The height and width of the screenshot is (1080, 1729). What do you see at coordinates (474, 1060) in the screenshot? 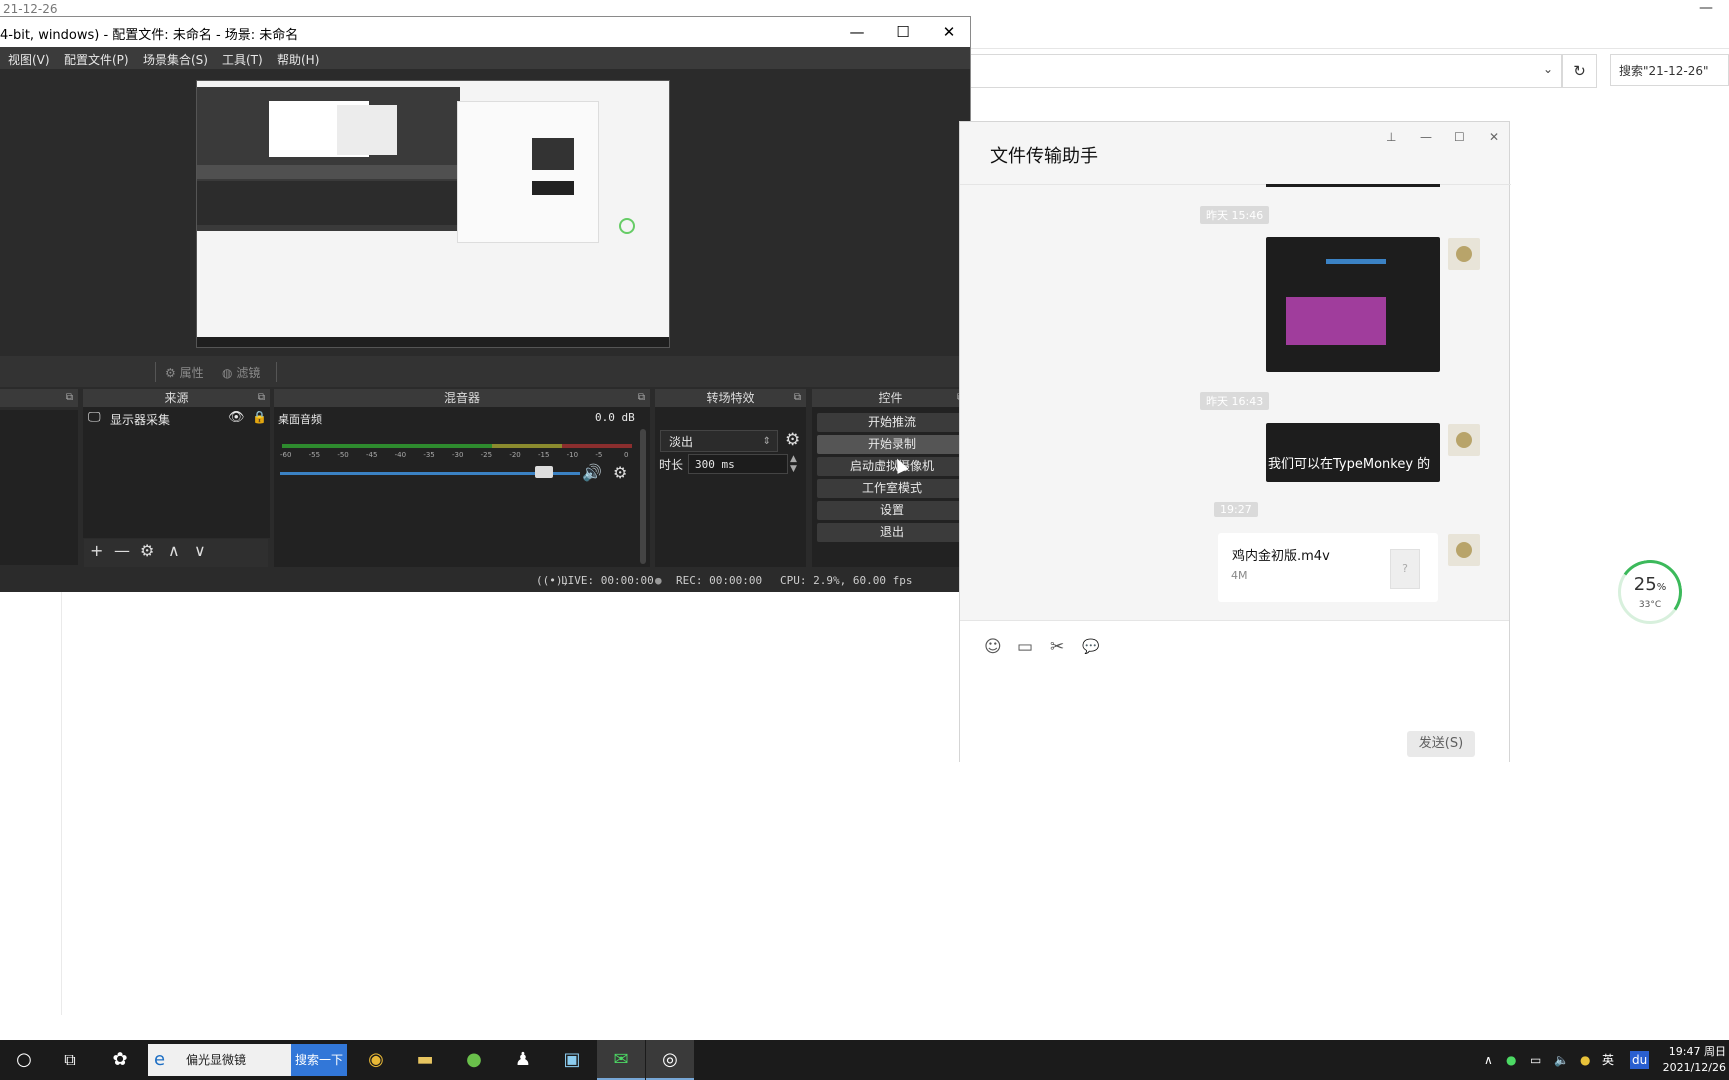
I see `app-icon: ●` at bounding box center [474, 1060].